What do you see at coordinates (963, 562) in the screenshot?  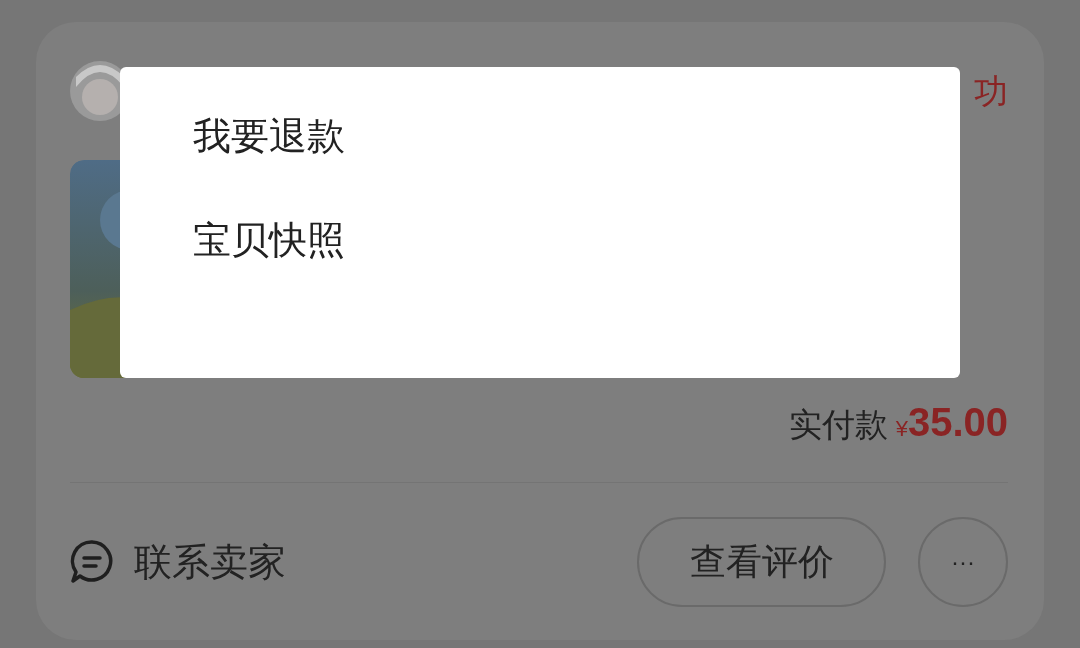 I see `more-button: ···` at bounding box center [963, 562].